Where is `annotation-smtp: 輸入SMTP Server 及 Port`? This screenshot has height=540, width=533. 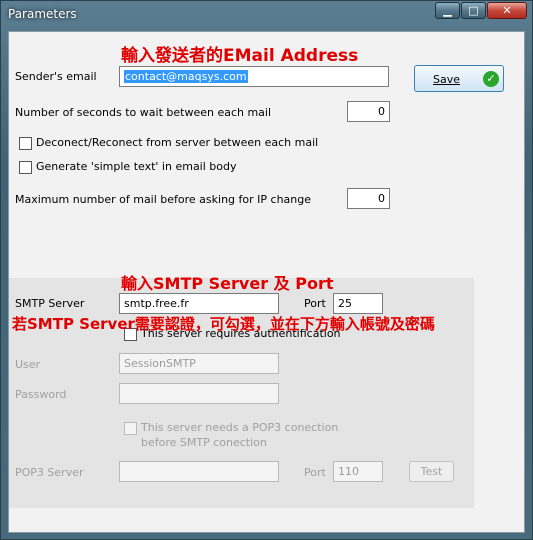
annotation-smtp: 輸入SMTP Server 及 Port is located at coordinates (227, 283).